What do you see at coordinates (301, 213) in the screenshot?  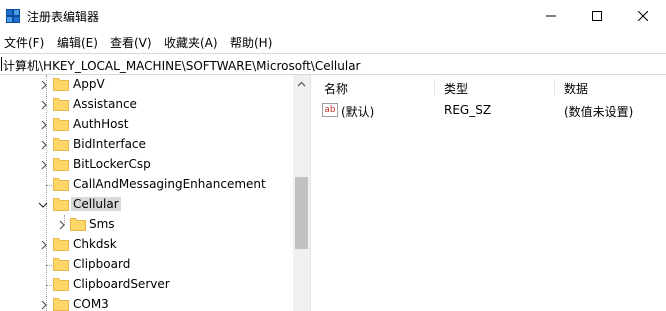 I see `scroll-thumb` at bounding box center [301, 213].